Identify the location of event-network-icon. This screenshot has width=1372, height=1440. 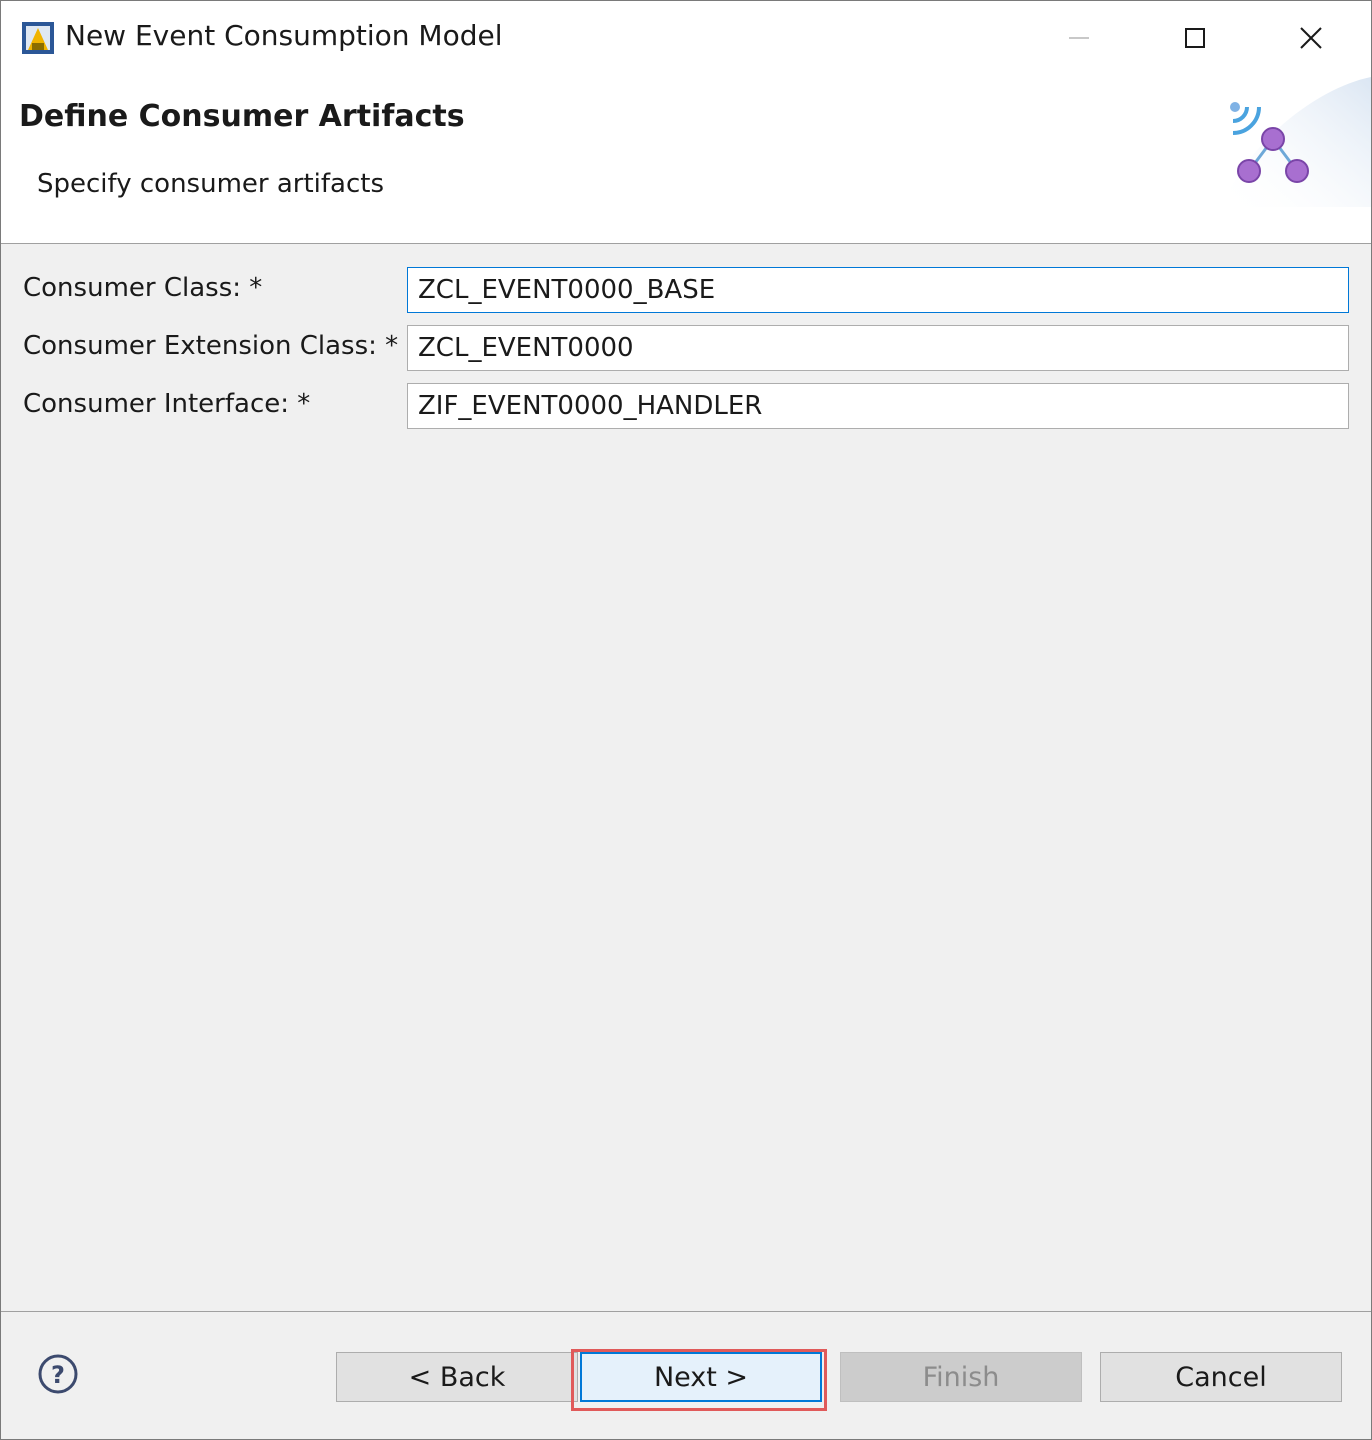
(1296, 142).